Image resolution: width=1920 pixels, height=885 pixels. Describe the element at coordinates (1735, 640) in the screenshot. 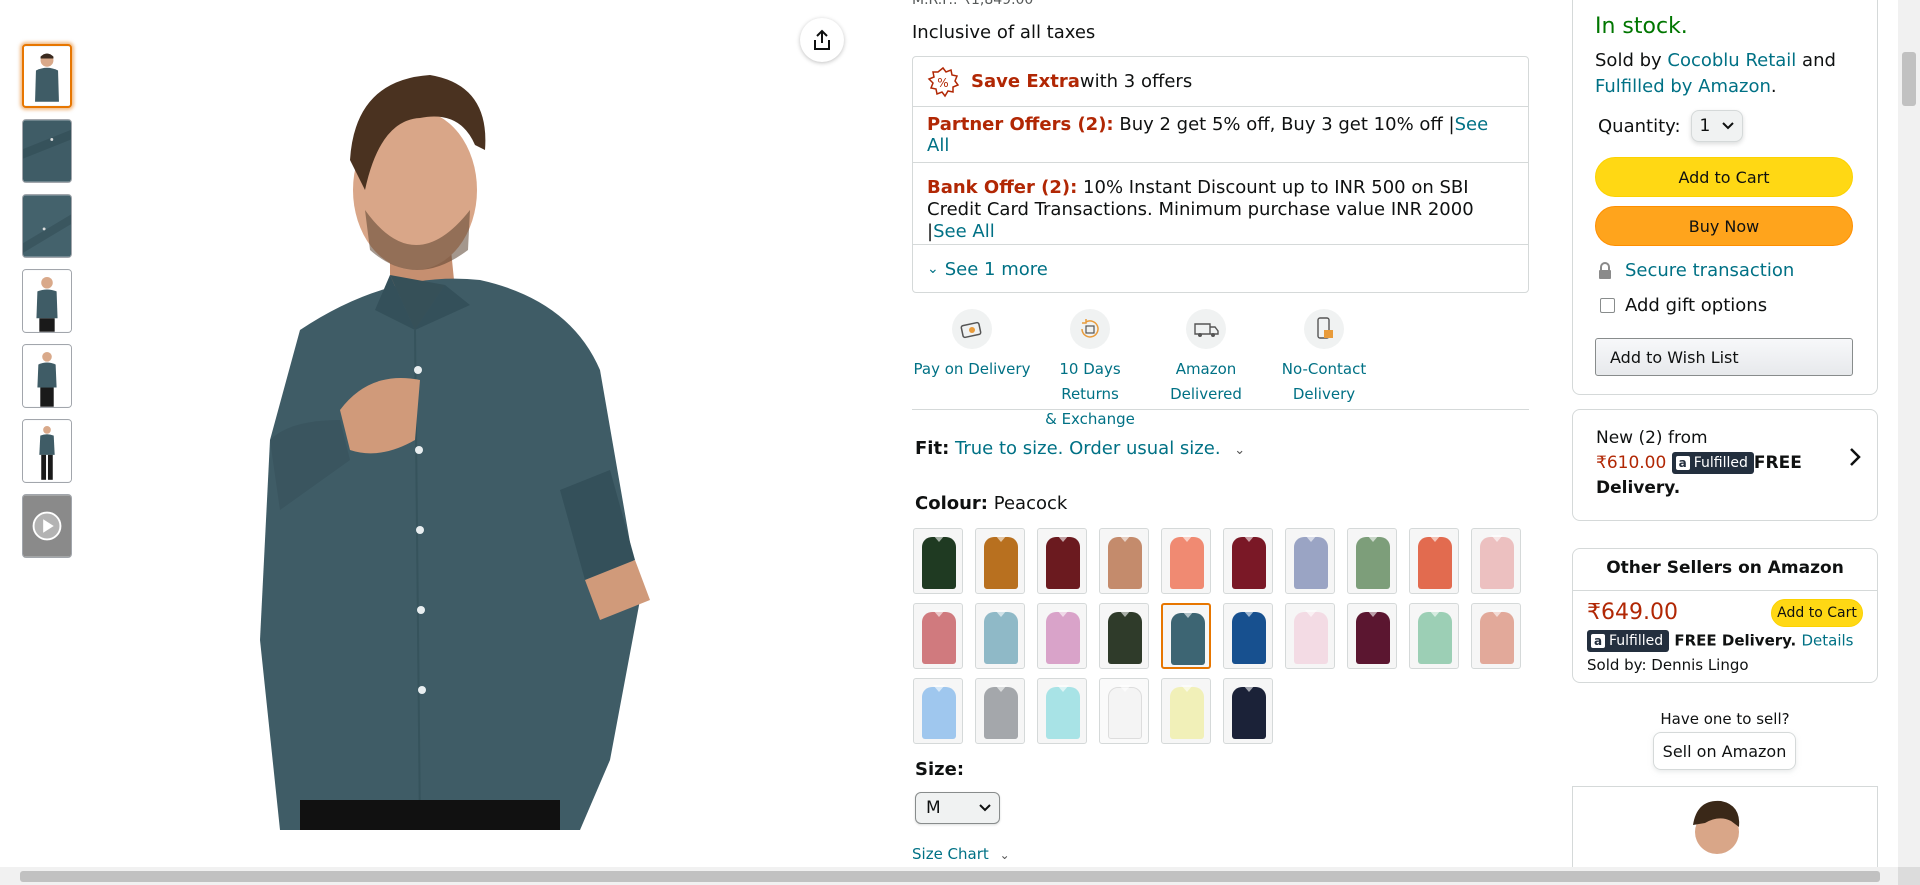

I see `other-seller-delivery: FREE Delivery.` at that location.